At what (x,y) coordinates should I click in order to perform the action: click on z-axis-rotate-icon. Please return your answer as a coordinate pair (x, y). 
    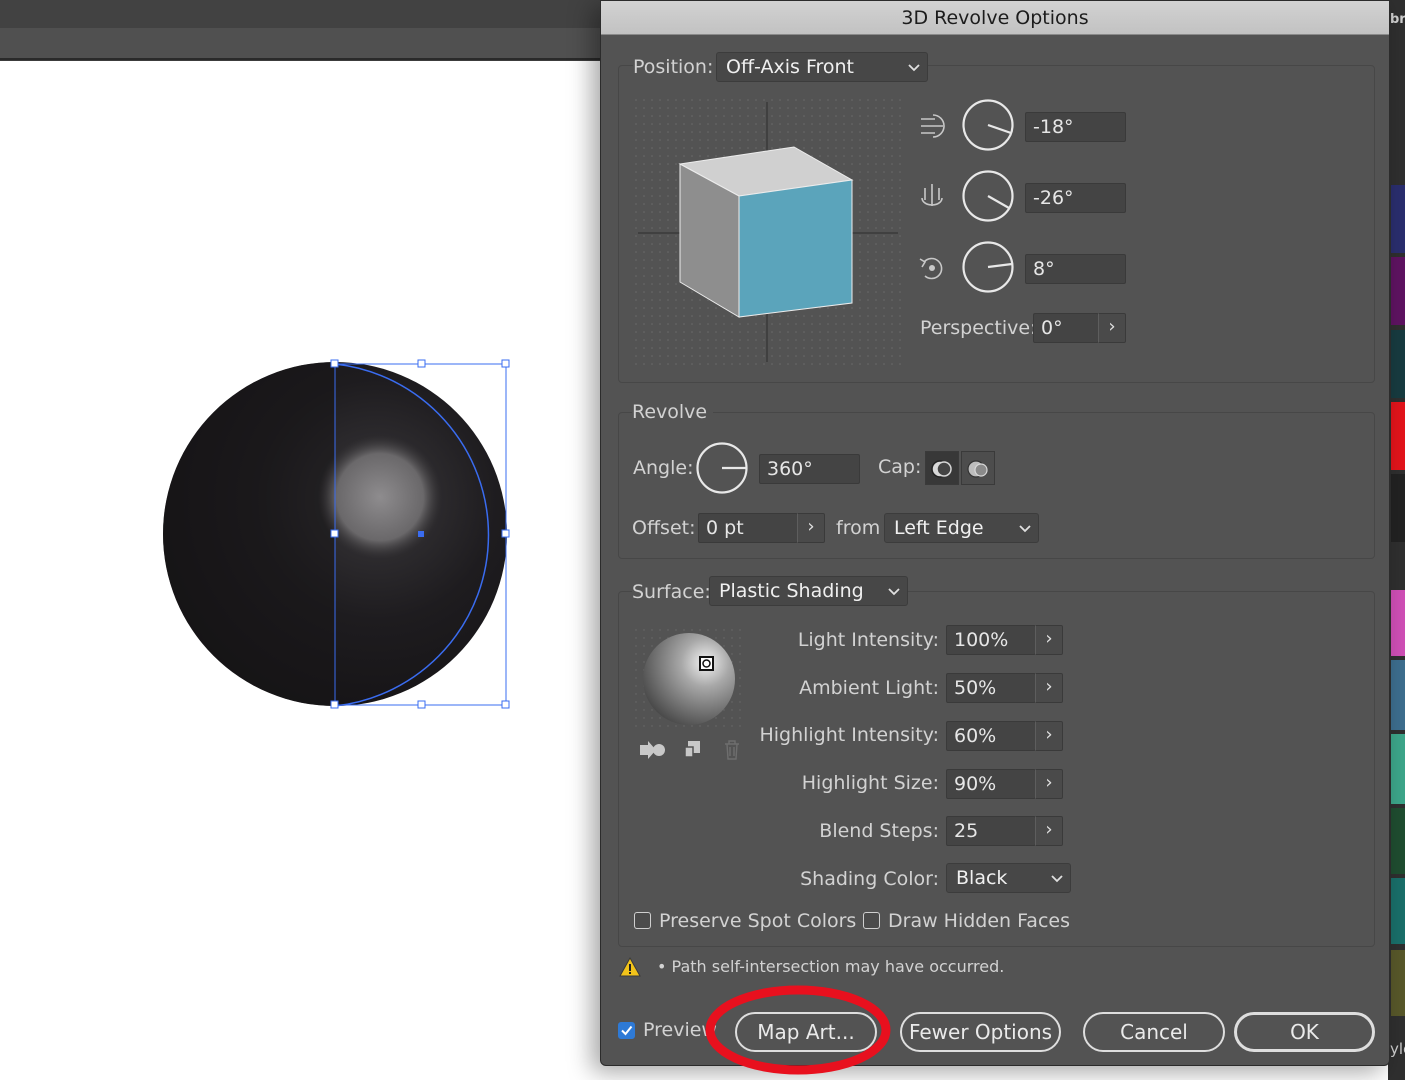
    Looking at the image, I should click on (931, 268).